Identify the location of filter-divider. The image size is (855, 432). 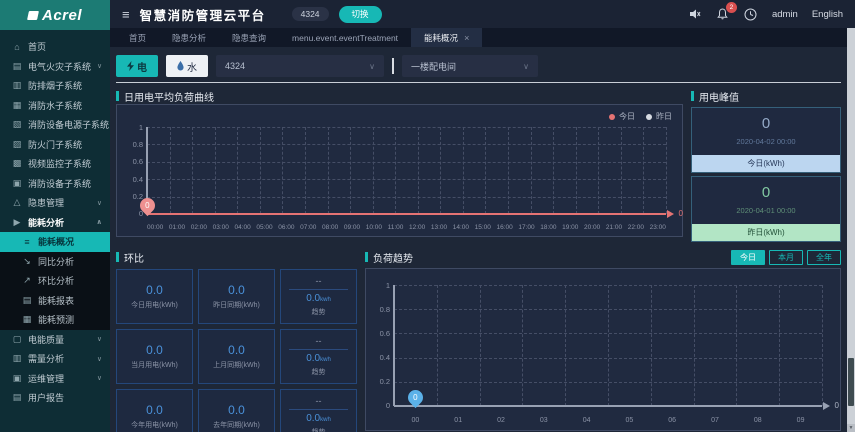
(393, 66).